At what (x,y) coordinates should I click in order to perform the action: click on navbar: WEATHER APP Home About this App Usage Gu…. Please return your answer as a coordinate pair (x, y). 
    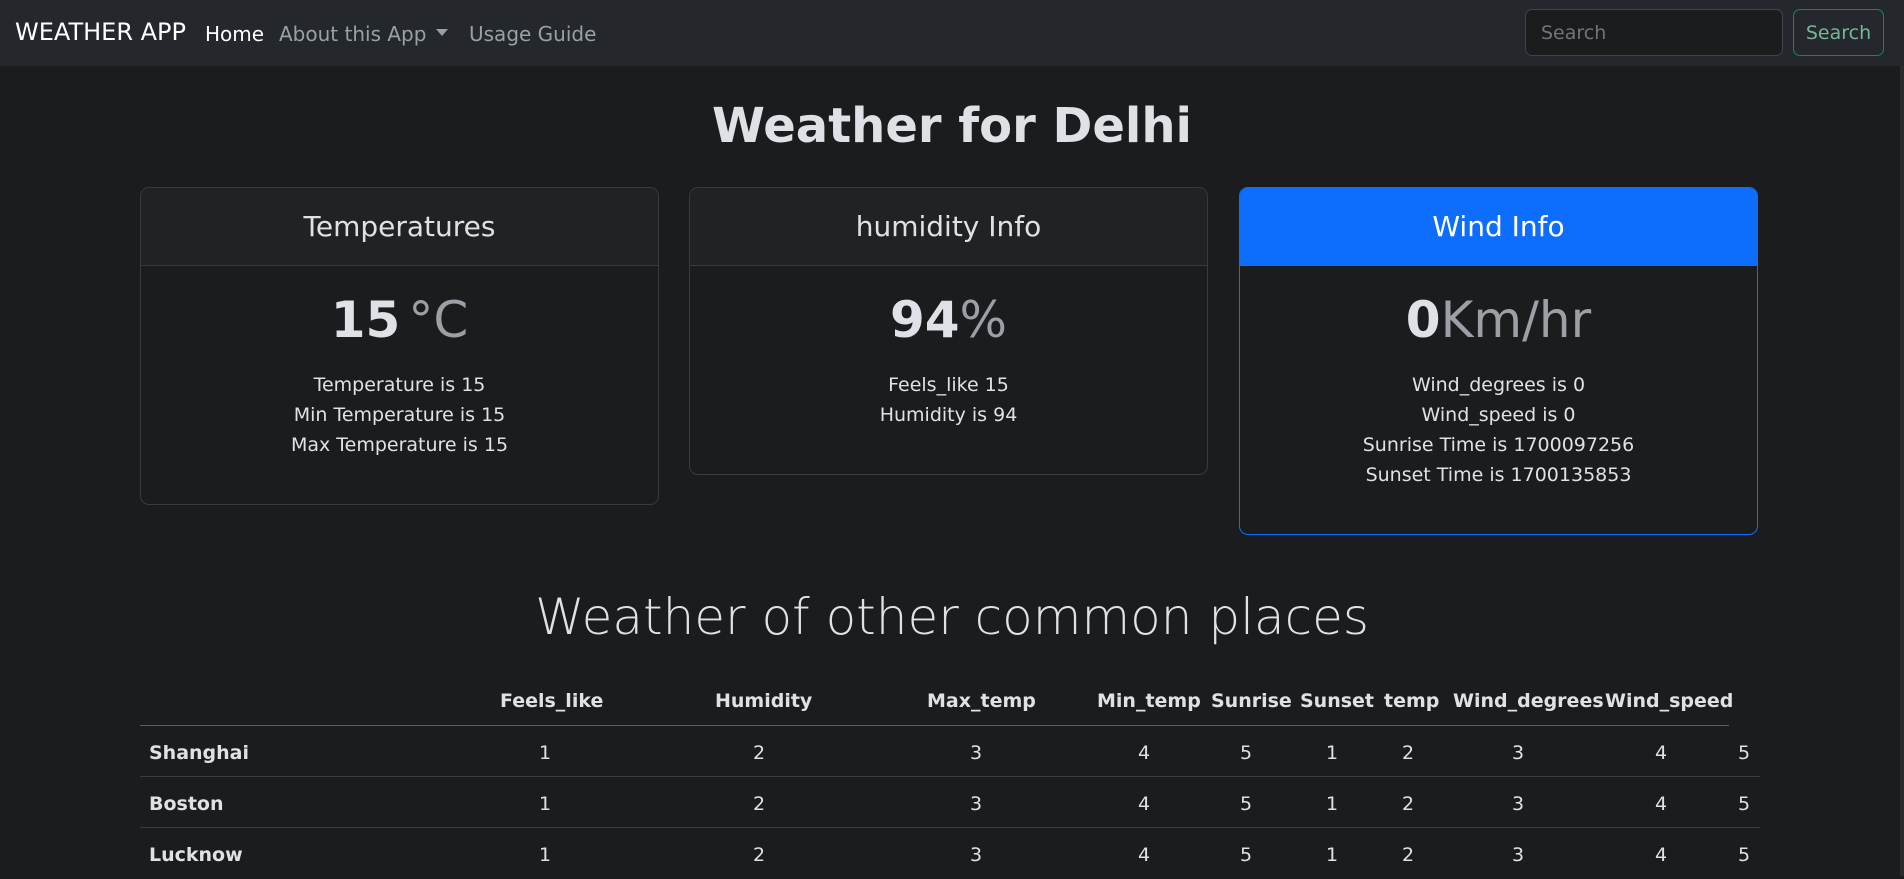
    Looking at the image, I should click on (952, 33).